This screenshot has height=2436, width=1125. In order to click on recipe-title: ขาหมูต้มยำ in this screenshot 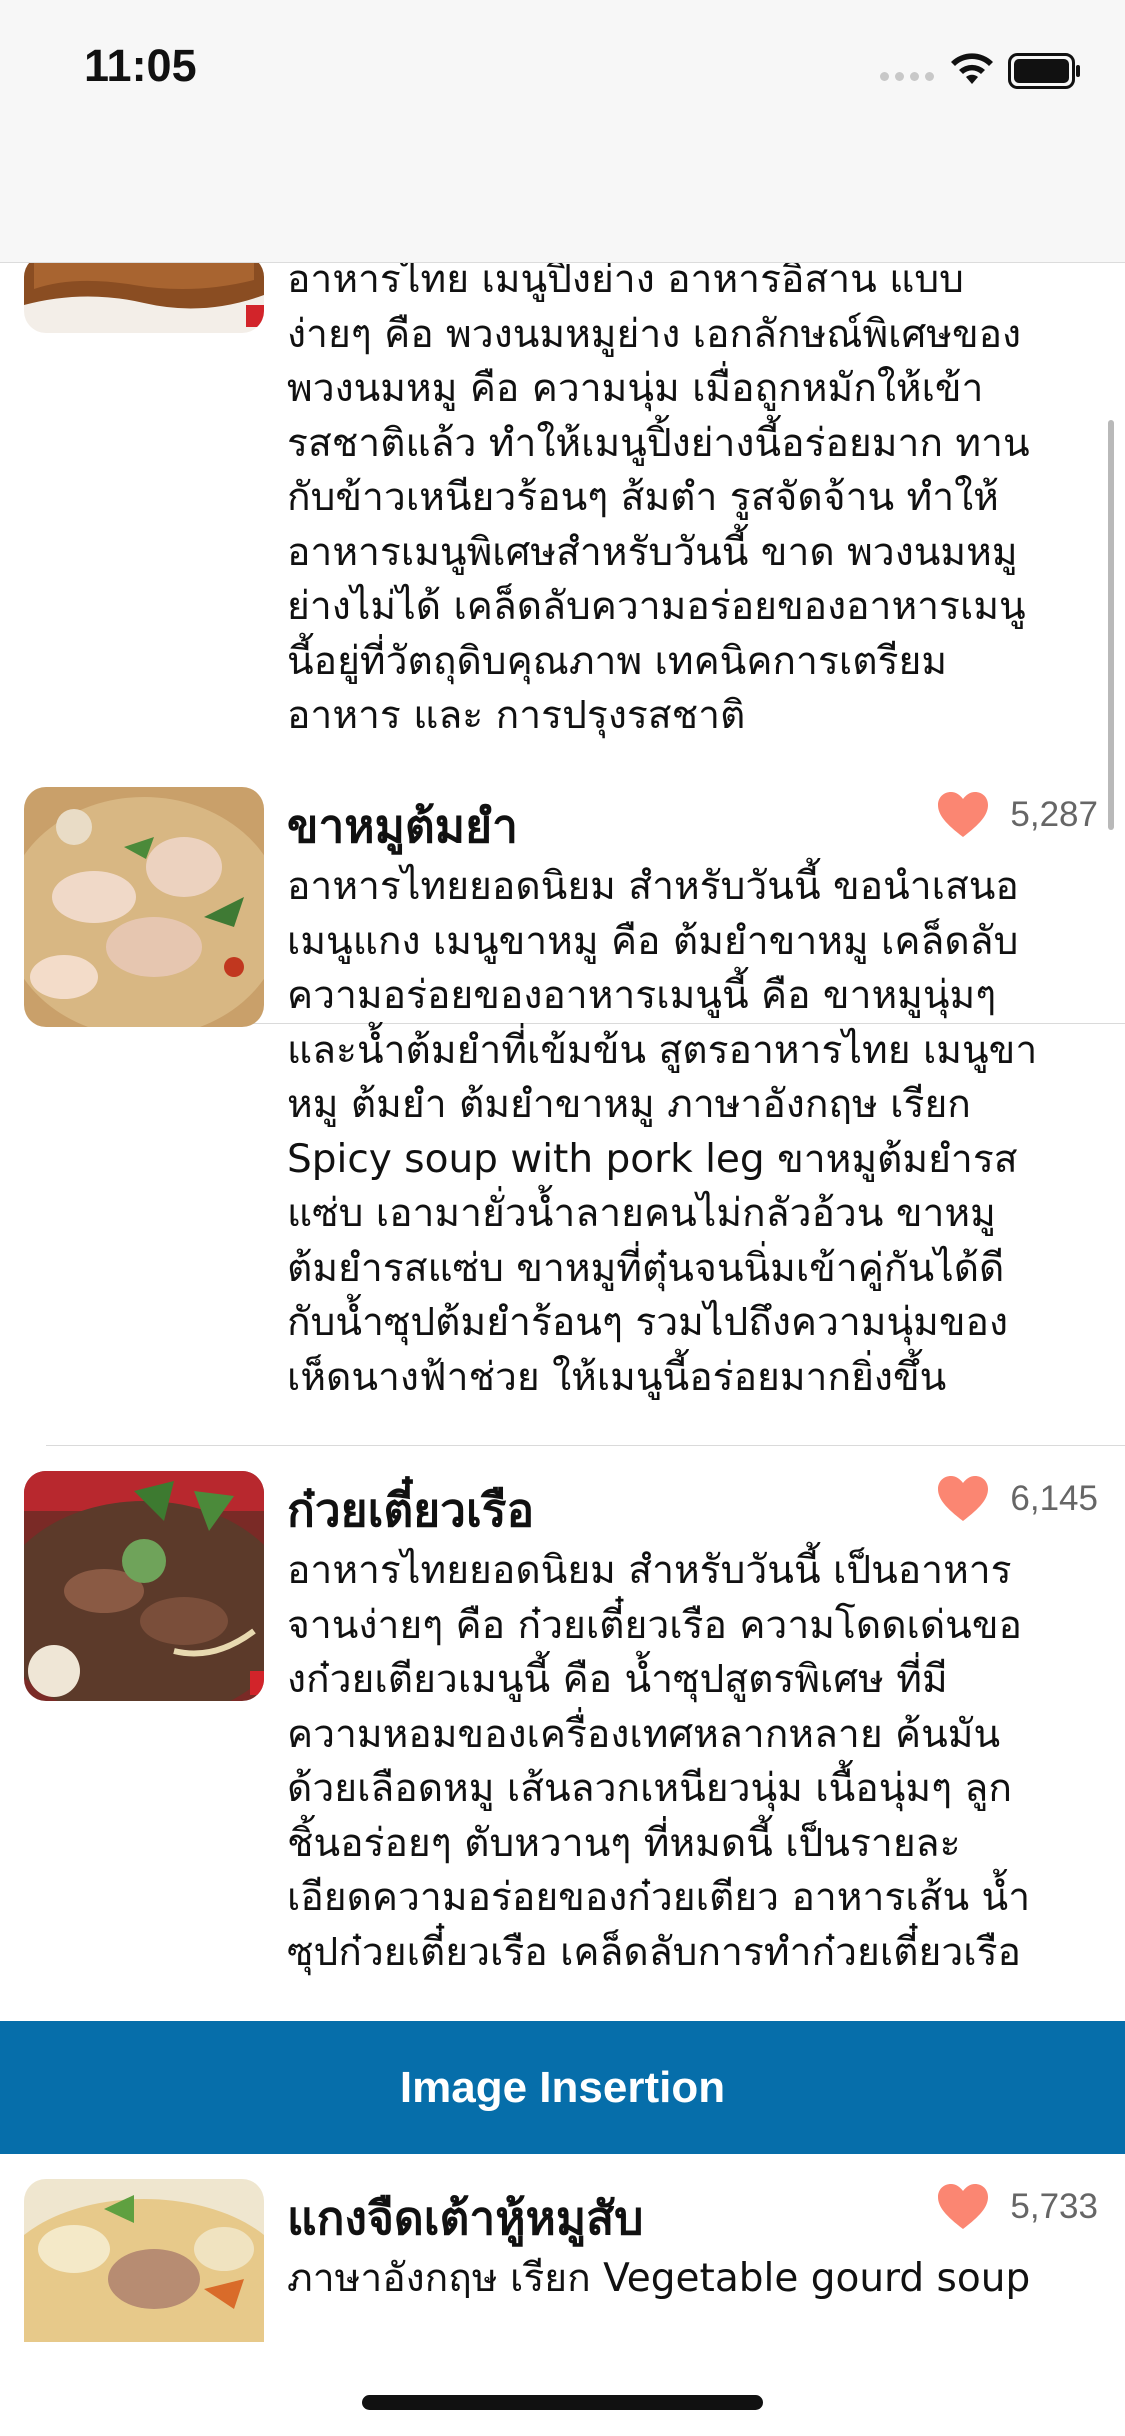, I will do `click(402, 826)`.